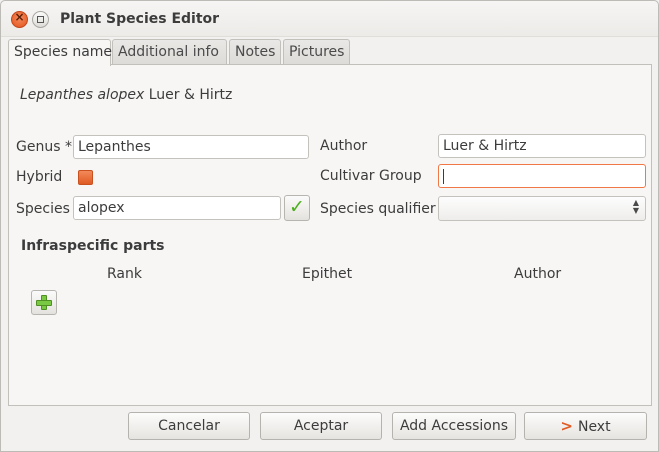 This screenshot has width=659, height=452. I want to click on species-check-button: ✓, so click(297, 208).